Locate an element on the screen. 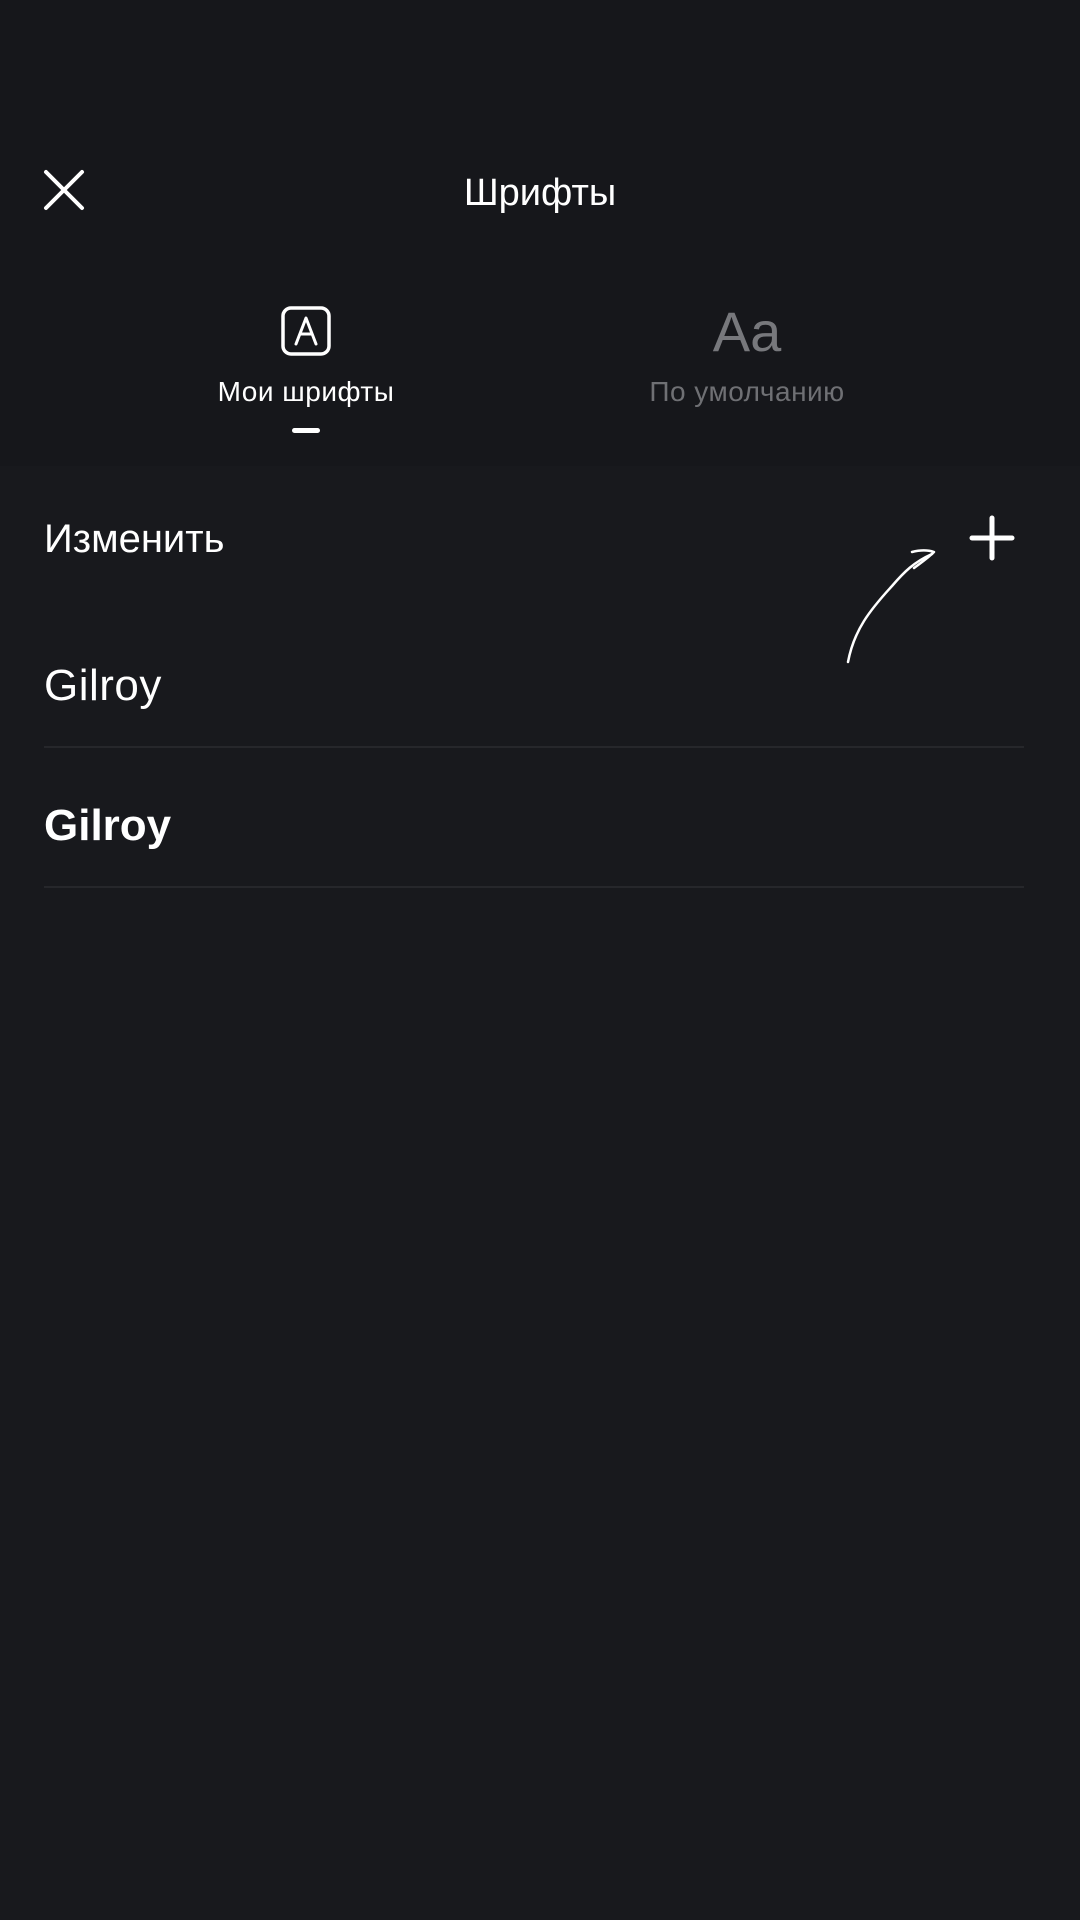 The height and width of the screenshot is (1920, 1080). tab-default-fonts: Aa По умолчанию is located at coordinates (747, 370).